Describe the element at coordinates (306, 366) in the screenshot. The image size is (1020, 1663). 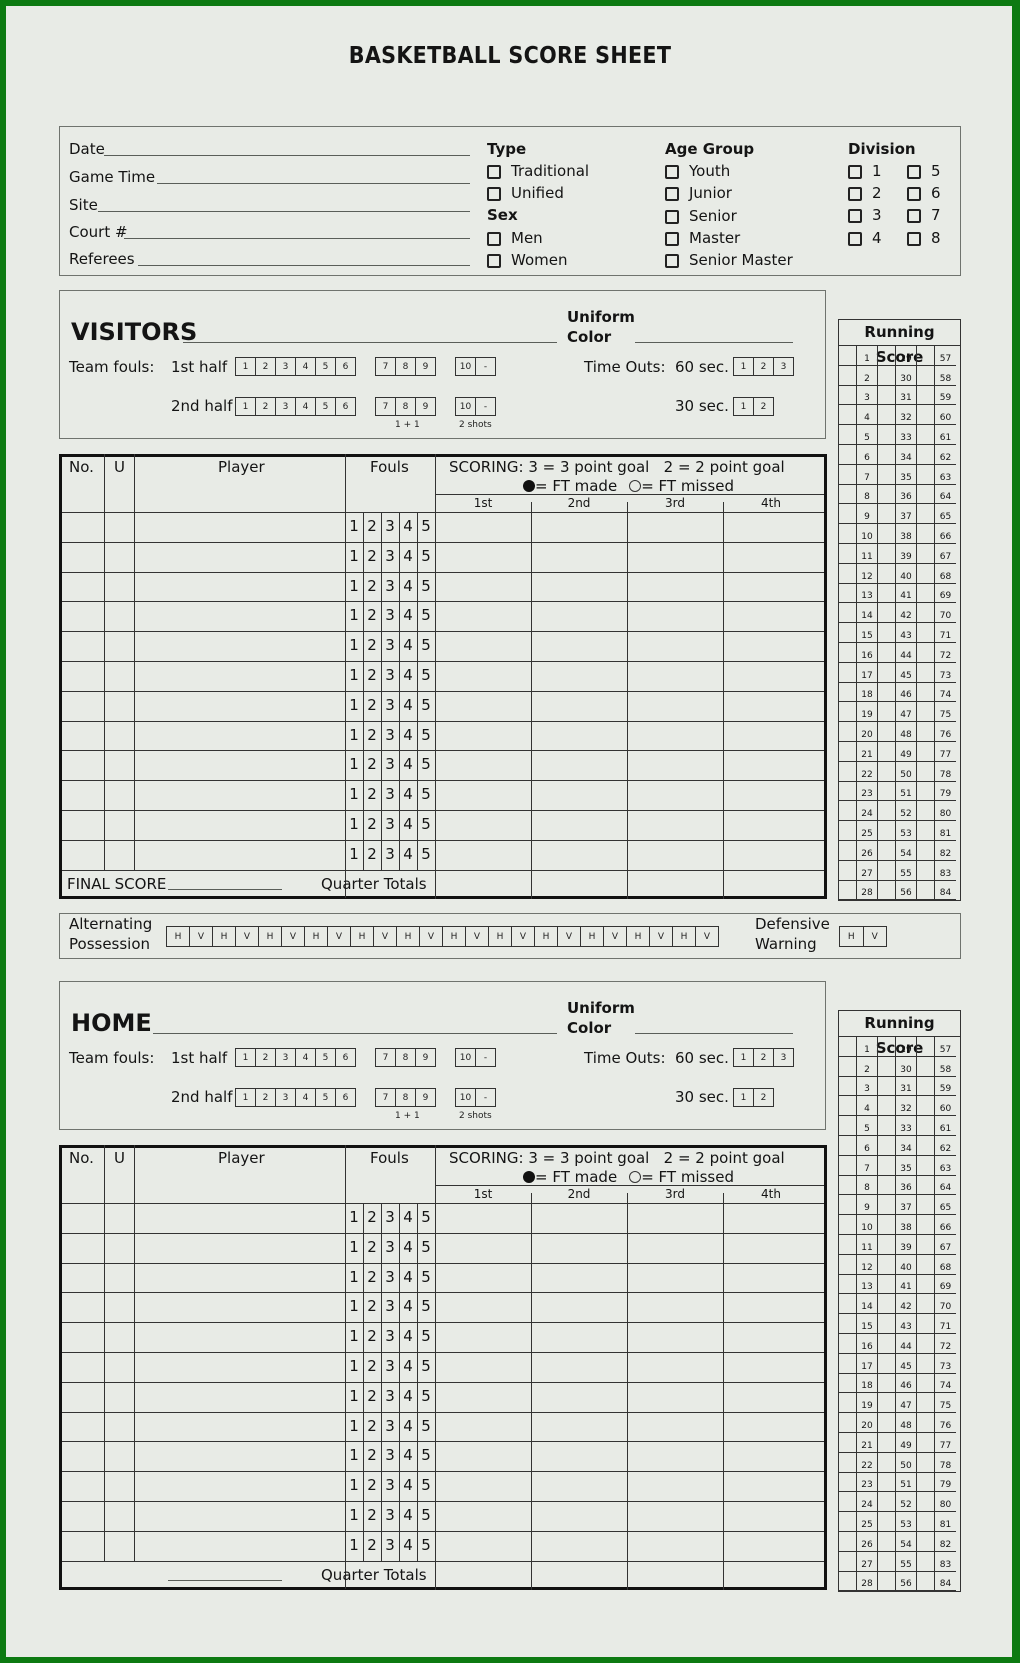
I see `visitors-first-half-fouls-1-6-box: 4` at that location.